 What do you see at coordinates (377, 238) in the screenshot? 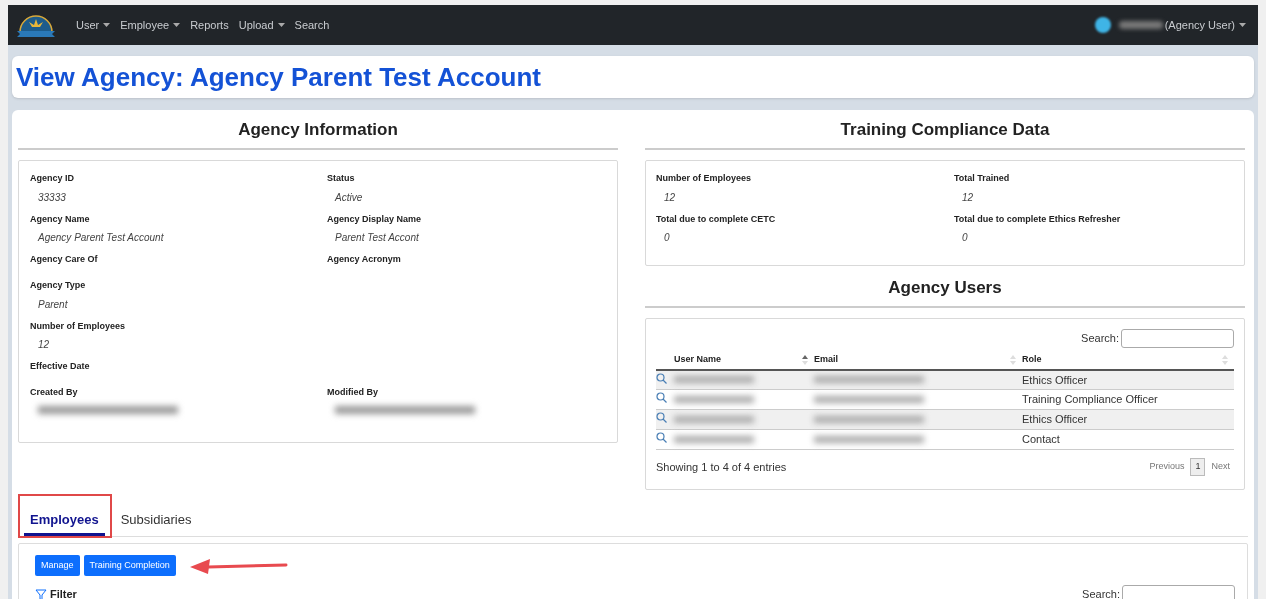
I see `field-value: Parent Test Accont` at bounding box center [377, 238].